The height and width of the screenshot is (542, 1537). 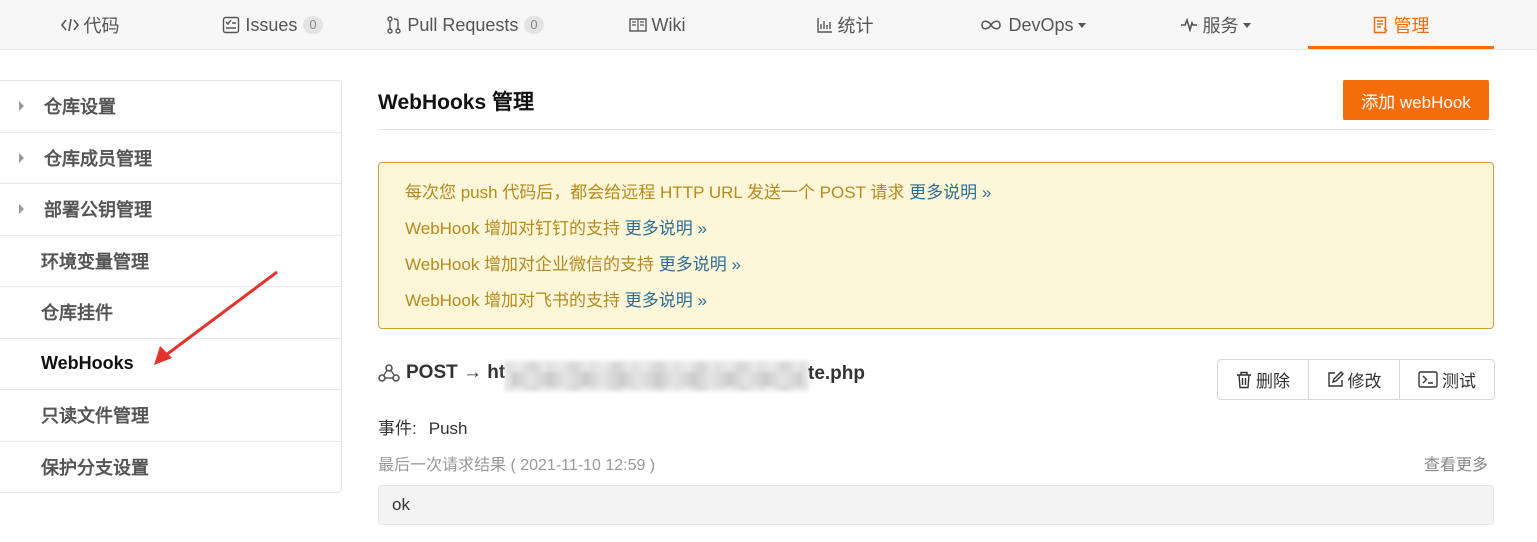 I want to click on sidebar-item-label: 仓库挂件, so click(x=77, y=313).